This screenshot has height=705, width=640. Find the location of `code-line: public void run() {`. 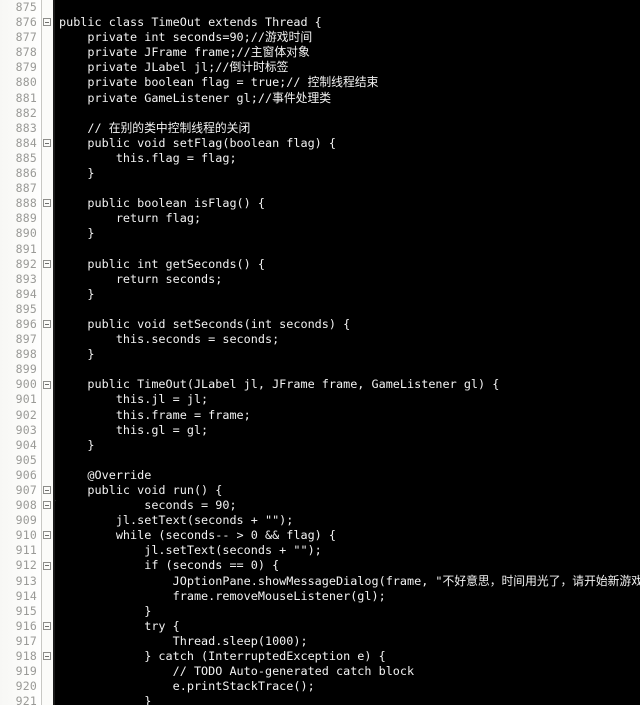

code-line: public void run() { is located at coordinates (347, 490).